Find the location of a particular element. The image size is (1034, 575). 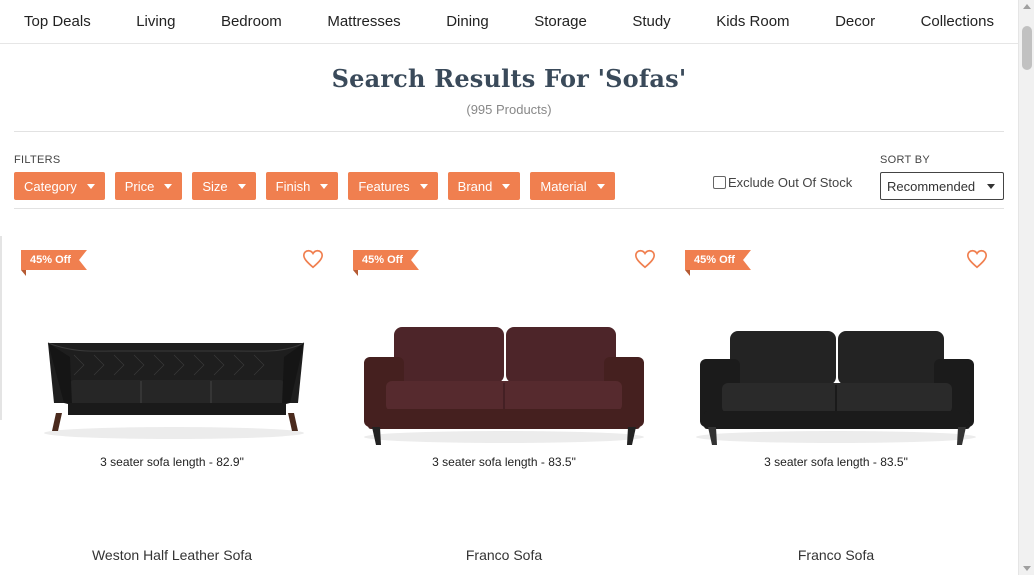

filter-features-button: Features is located at coordinates (393, 186).